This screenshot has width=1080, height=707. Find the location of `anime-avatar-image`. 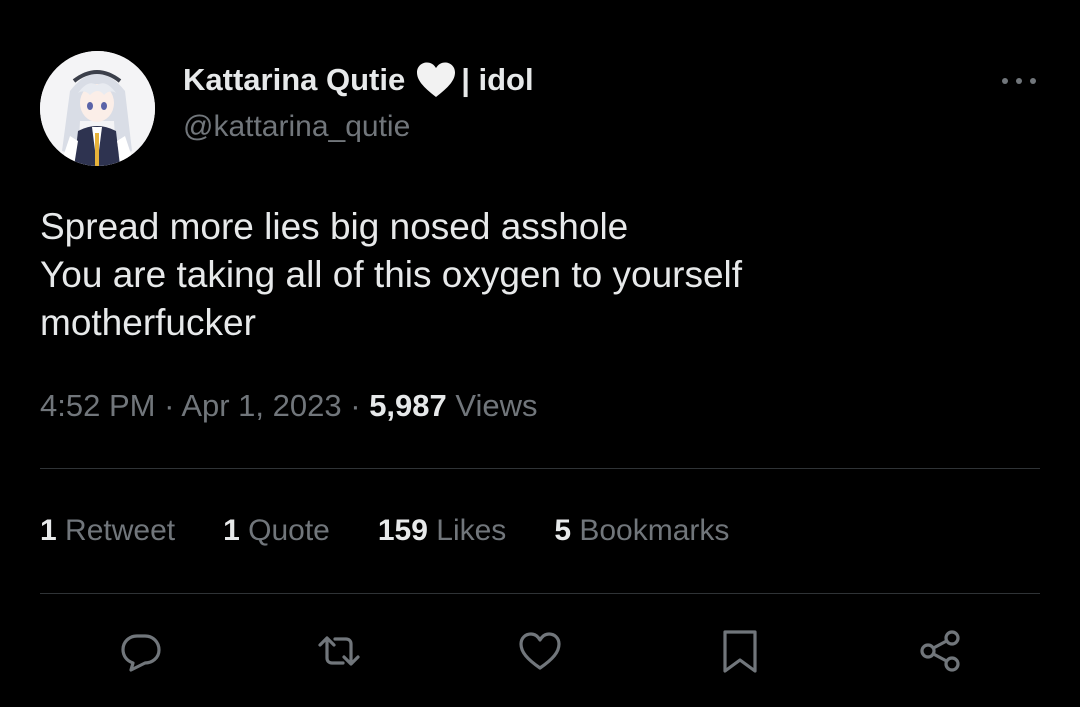

anime-avatar-image is located at coordinates (97, 108).